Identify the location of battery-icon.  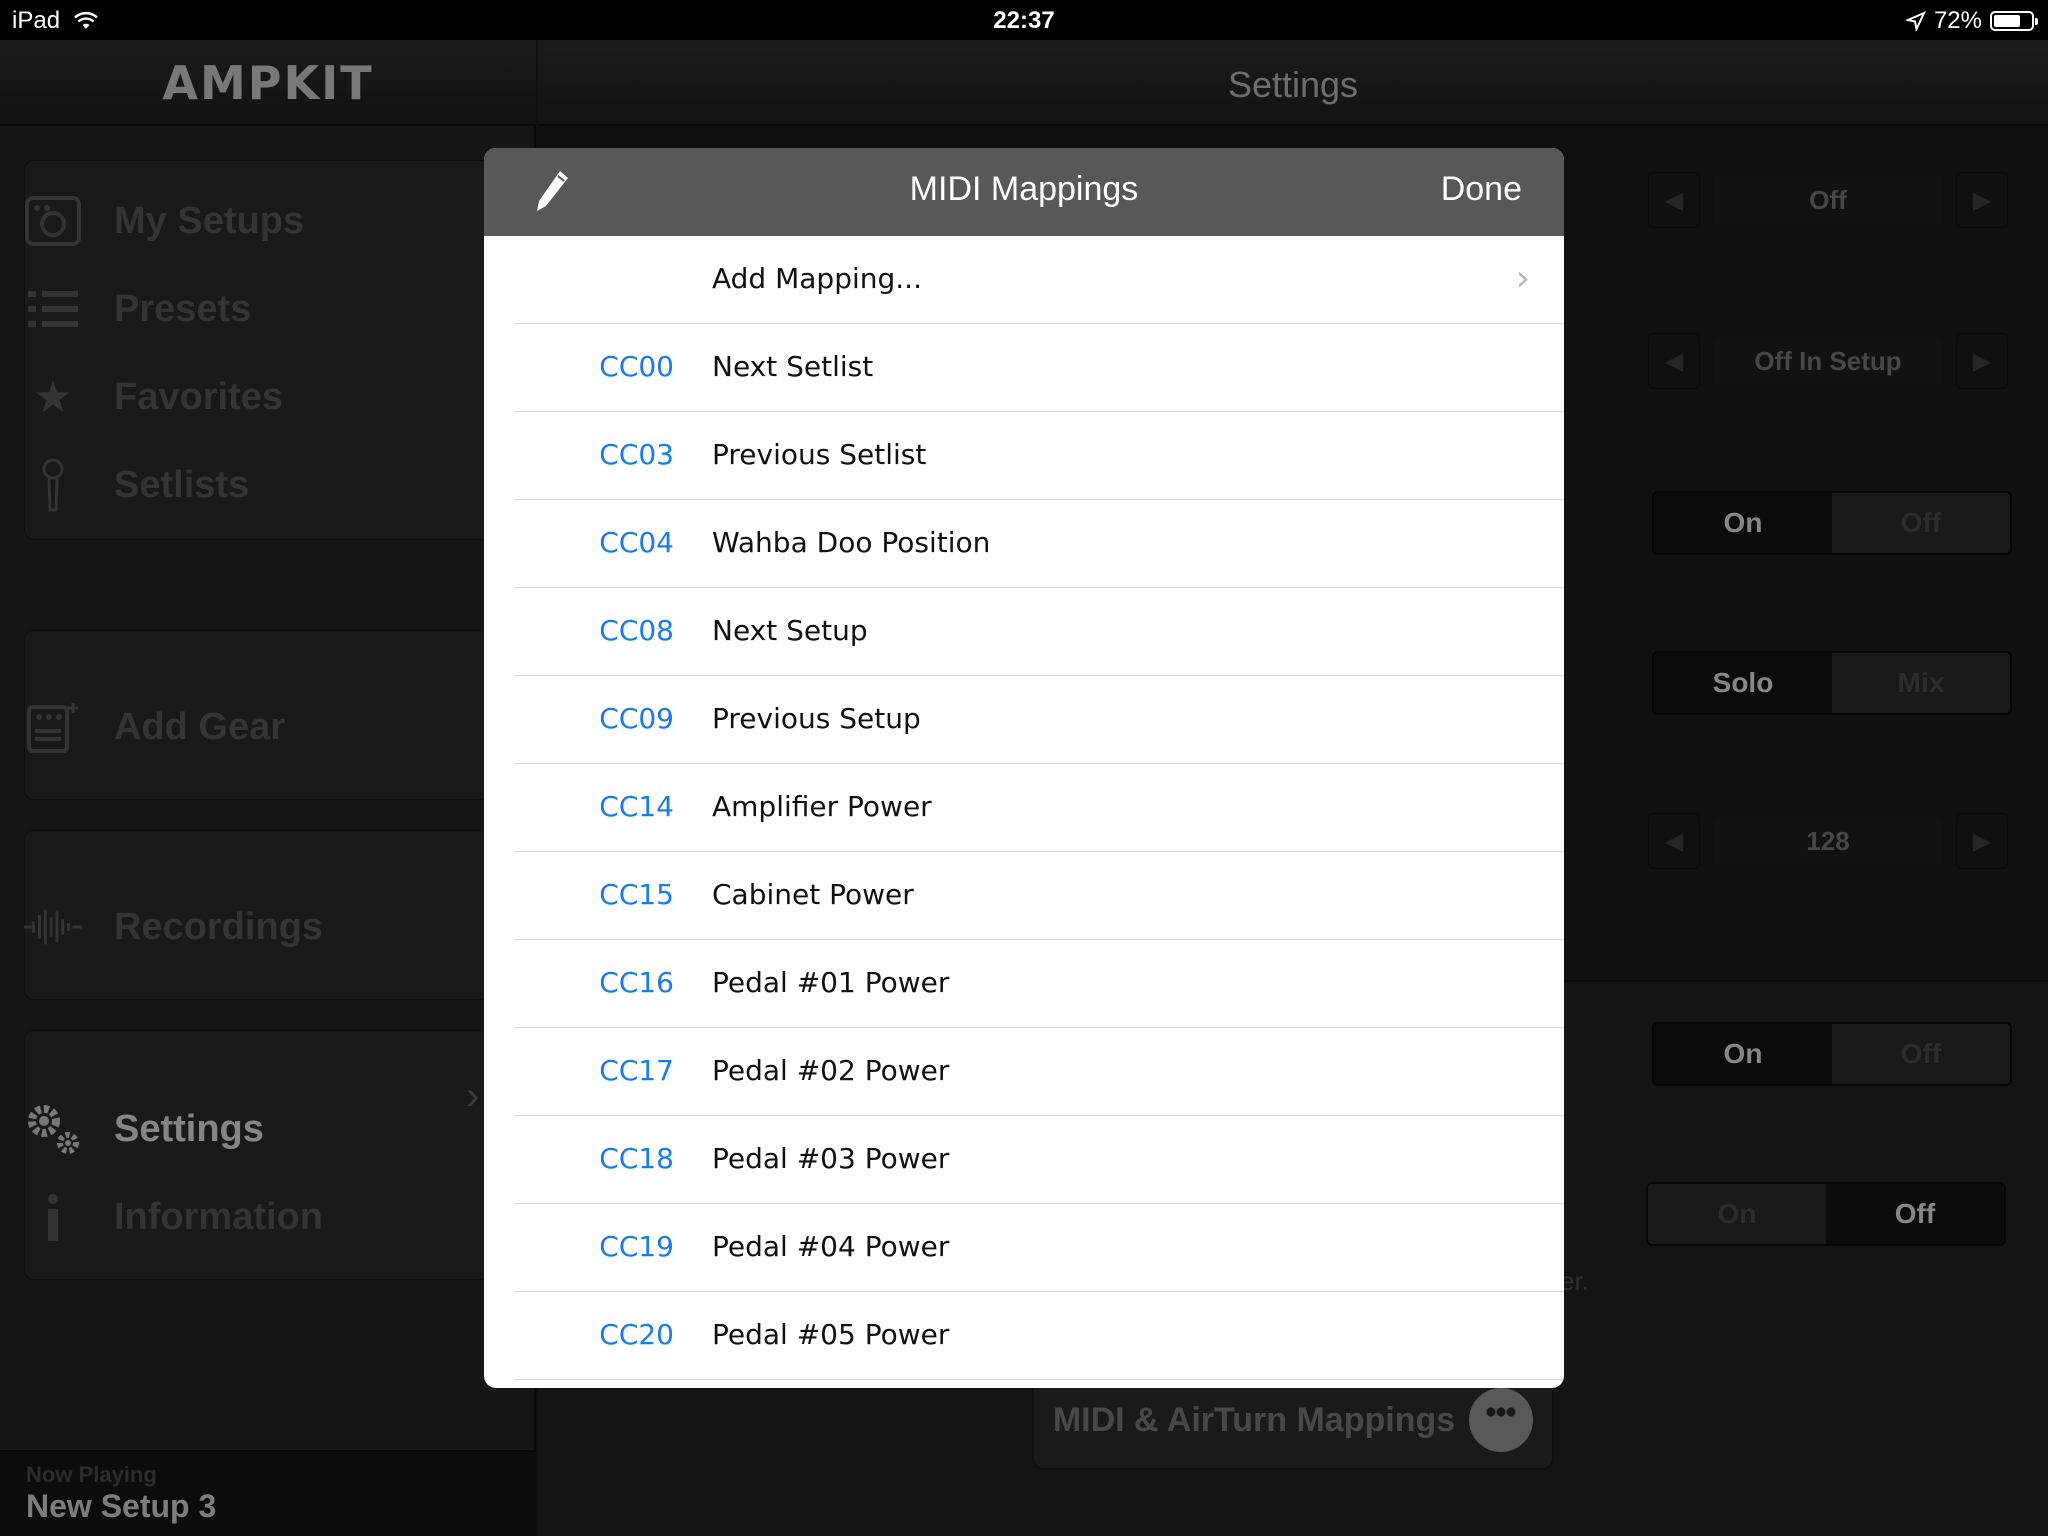
(2014, 21).